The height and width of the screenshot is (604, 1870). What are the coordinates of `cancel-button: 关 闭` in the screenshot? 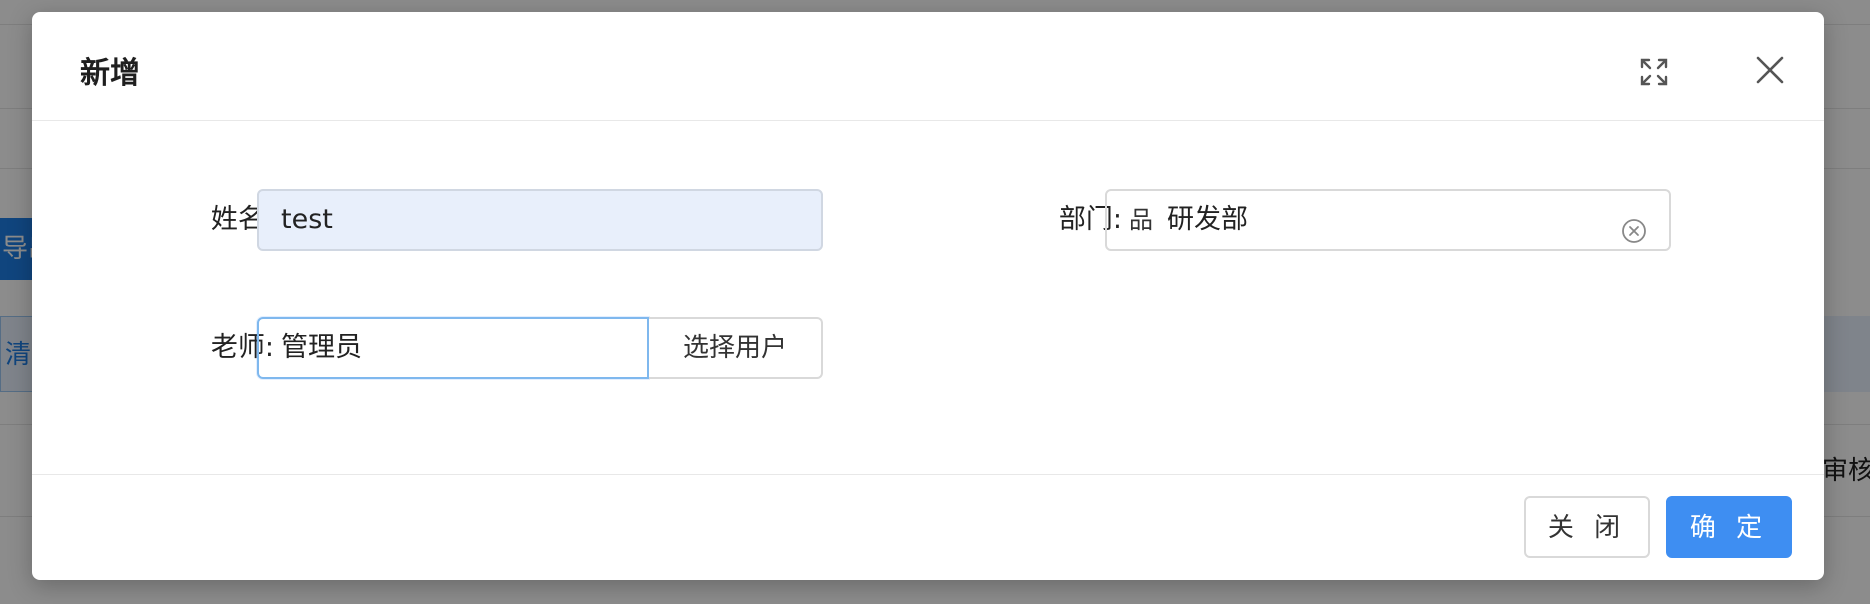 It's located at (1587, 527).